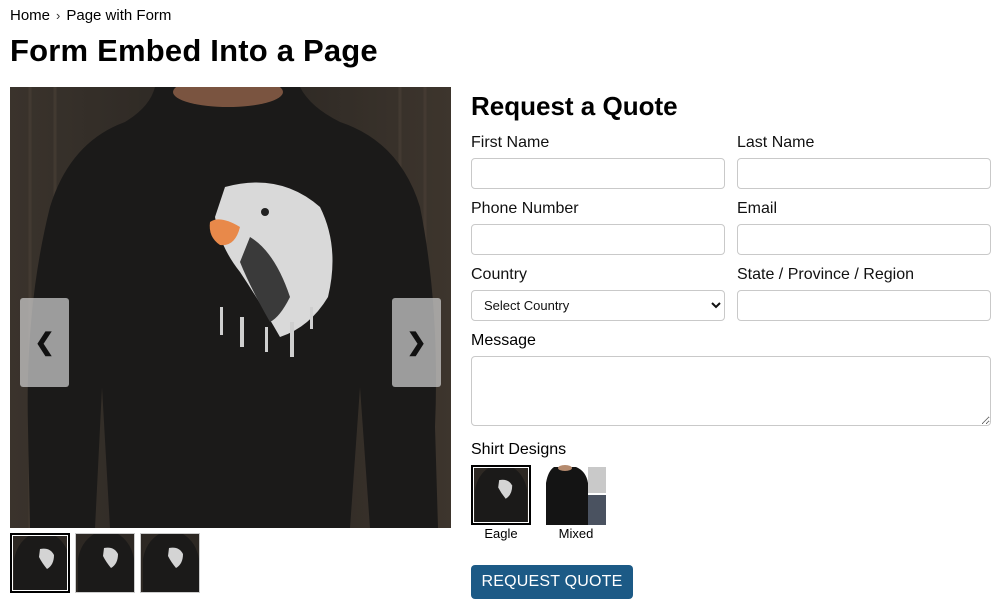 Image resolution: width=1000 pixels, height=605 pixels. I want to click on form-title: Request a Quote, so click(574, 106).